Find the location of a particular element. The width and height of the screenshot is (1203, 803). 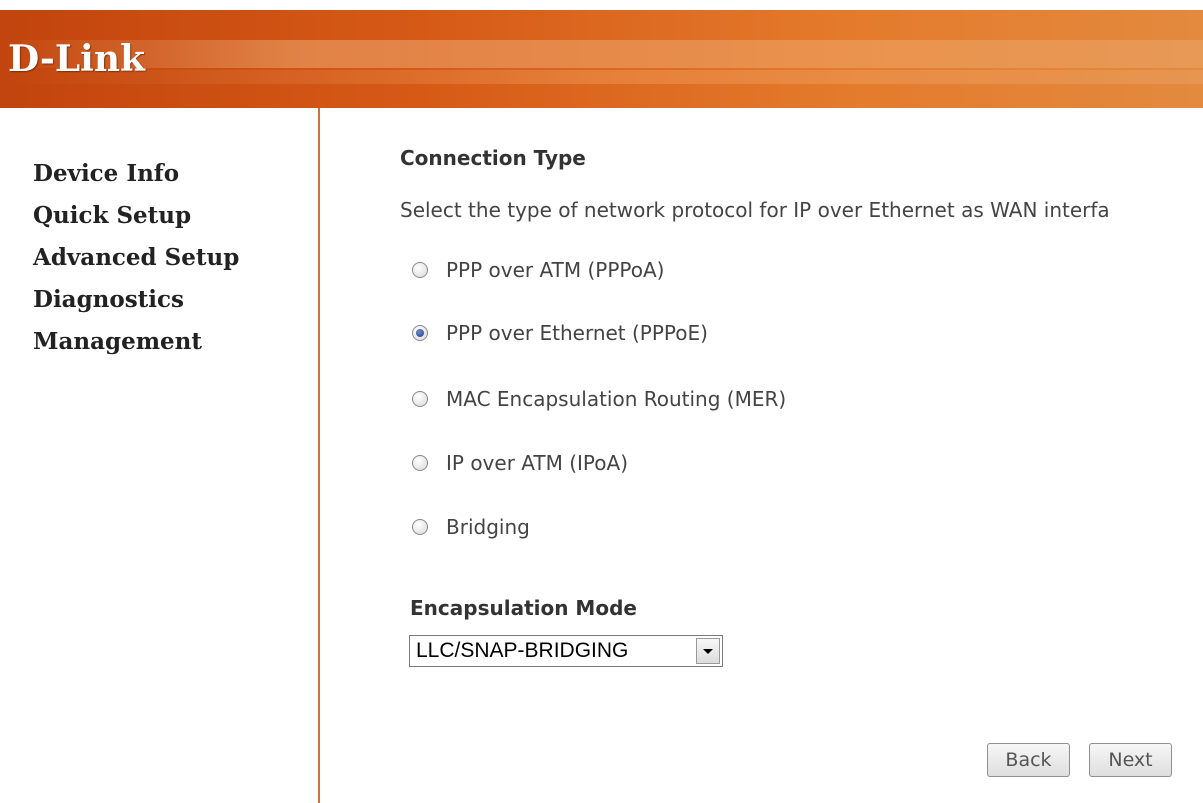

radio-pppoa is located at coordinates (420, 270).